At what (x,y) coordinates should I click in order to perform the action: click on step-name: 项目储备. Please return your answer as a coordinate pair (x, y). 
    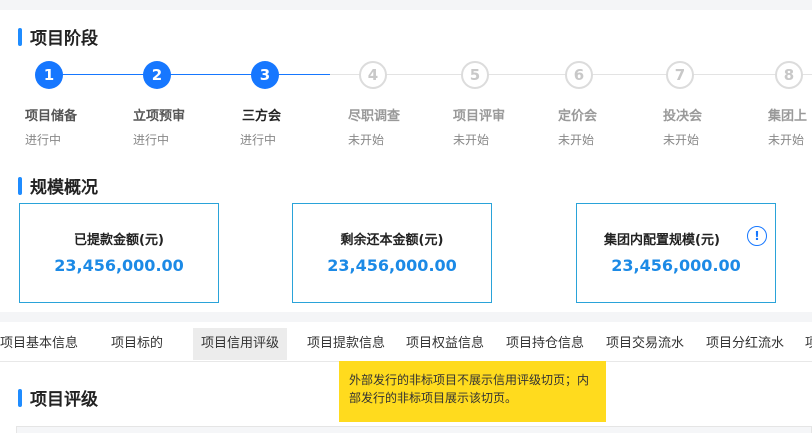
    Looking at the image, I should click on (51, 116).